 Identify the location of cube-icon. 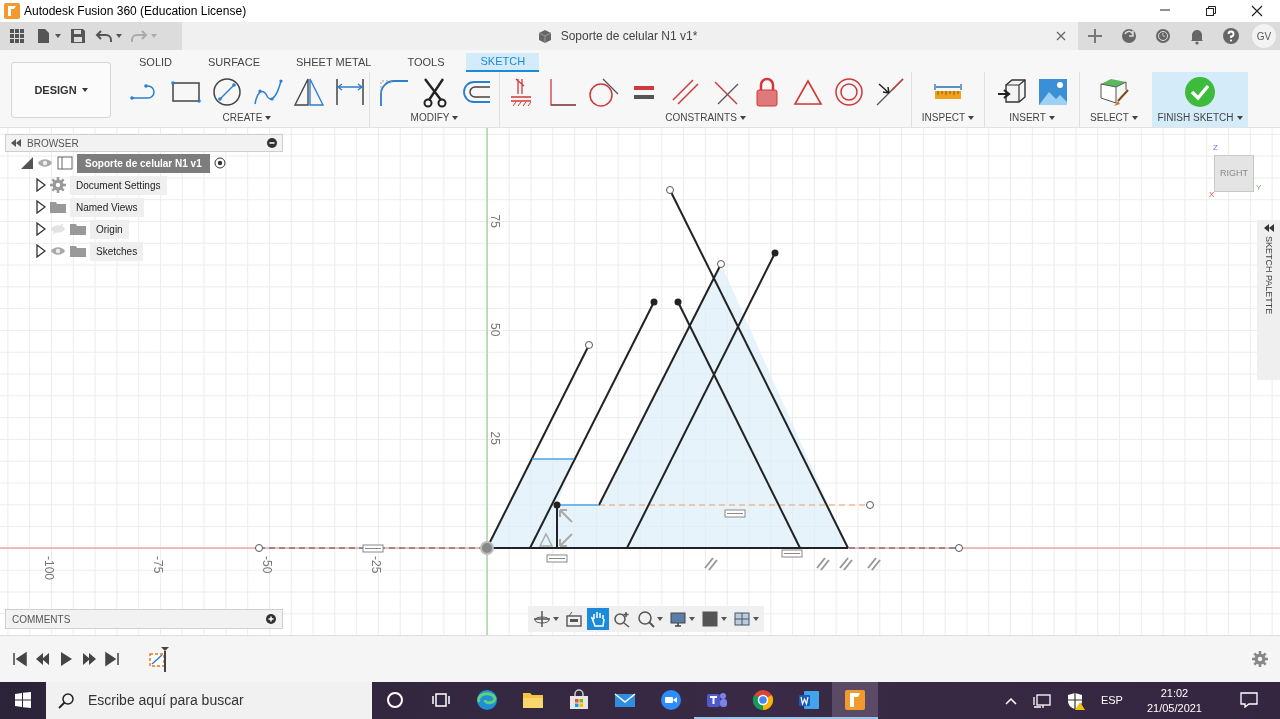
(544, 36).